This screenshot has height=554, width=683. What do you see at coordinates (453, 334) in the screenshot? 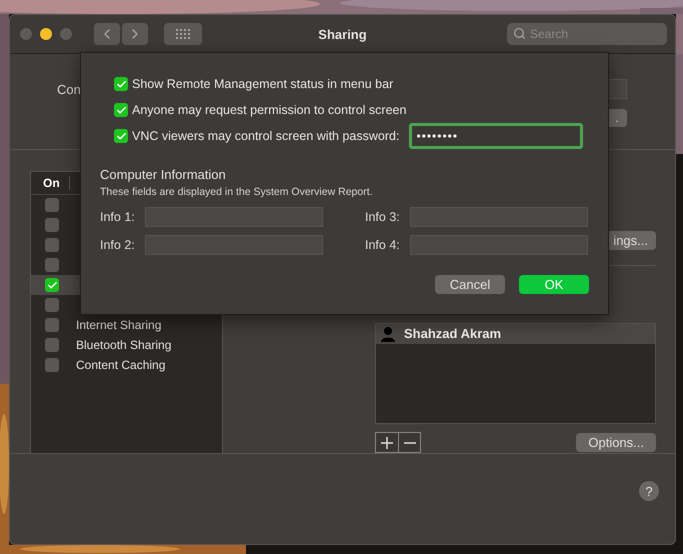
I see `user-name: Shahzad Akram` at bounding box center [453, 334].